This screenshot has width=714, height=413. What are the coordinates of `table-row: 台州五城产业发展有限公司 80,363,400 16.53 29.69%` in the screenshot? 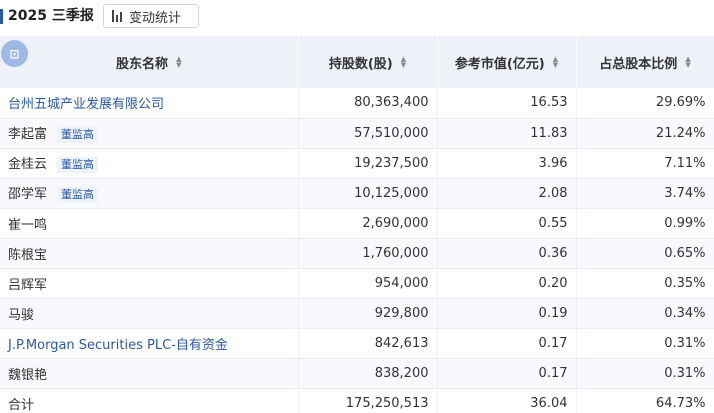 It's located at (357, 103).